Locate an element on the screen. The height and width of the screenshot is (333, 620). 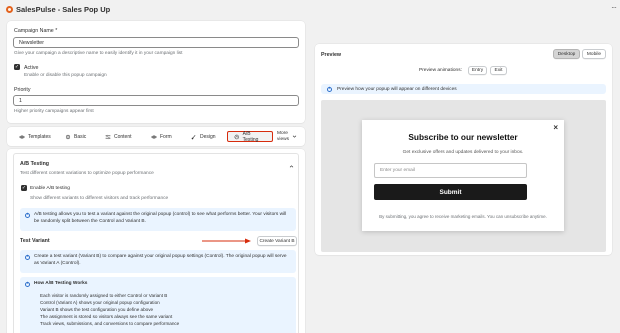
desktop-toggle: Desktop is located at coordinates (566, 54).